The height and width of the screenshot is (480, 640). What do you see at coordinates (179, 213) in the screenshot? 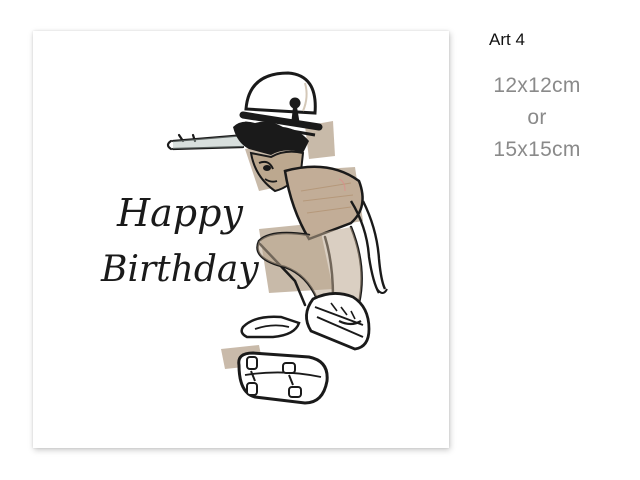
I see `greeting-happy: Happy` at bounding box center [179, 213].